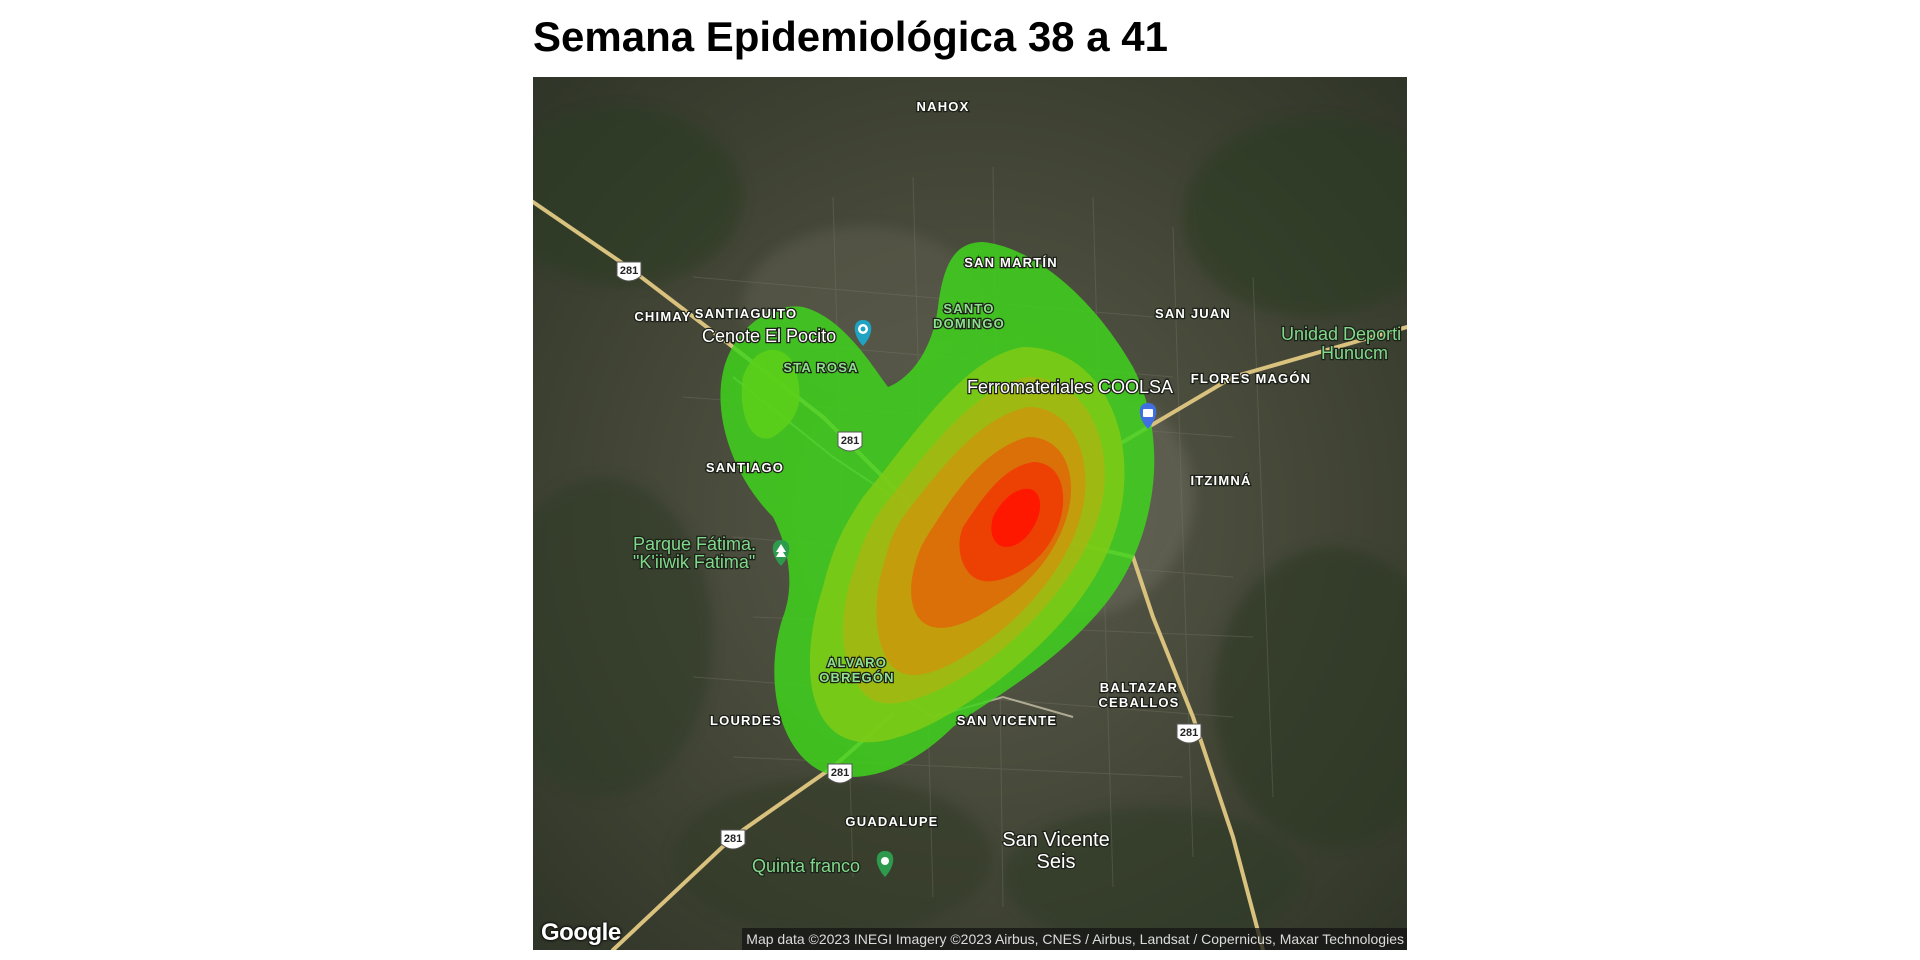  What do you see at coordinates (969, 323) in the screenshot?
I see `label-domingo: DOMINGO` at bounding box center [969, 323].